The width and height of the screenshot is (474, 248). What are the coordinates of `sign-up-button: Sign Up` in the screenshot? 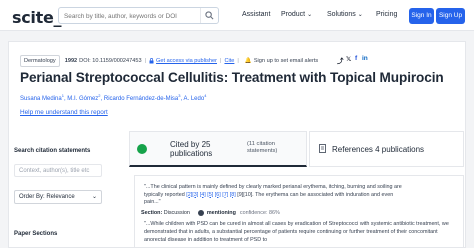 It's located at (450, 16).